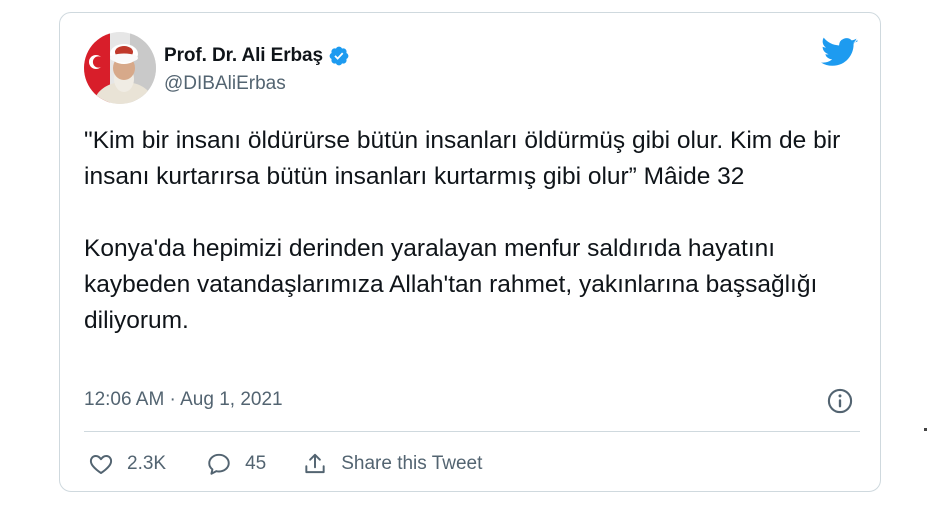 The height and width of the screenshot is (525, 928). Describe the element at coordinates (839, 51) in the screenshot. I see `twitter-bird-icon` at that location.